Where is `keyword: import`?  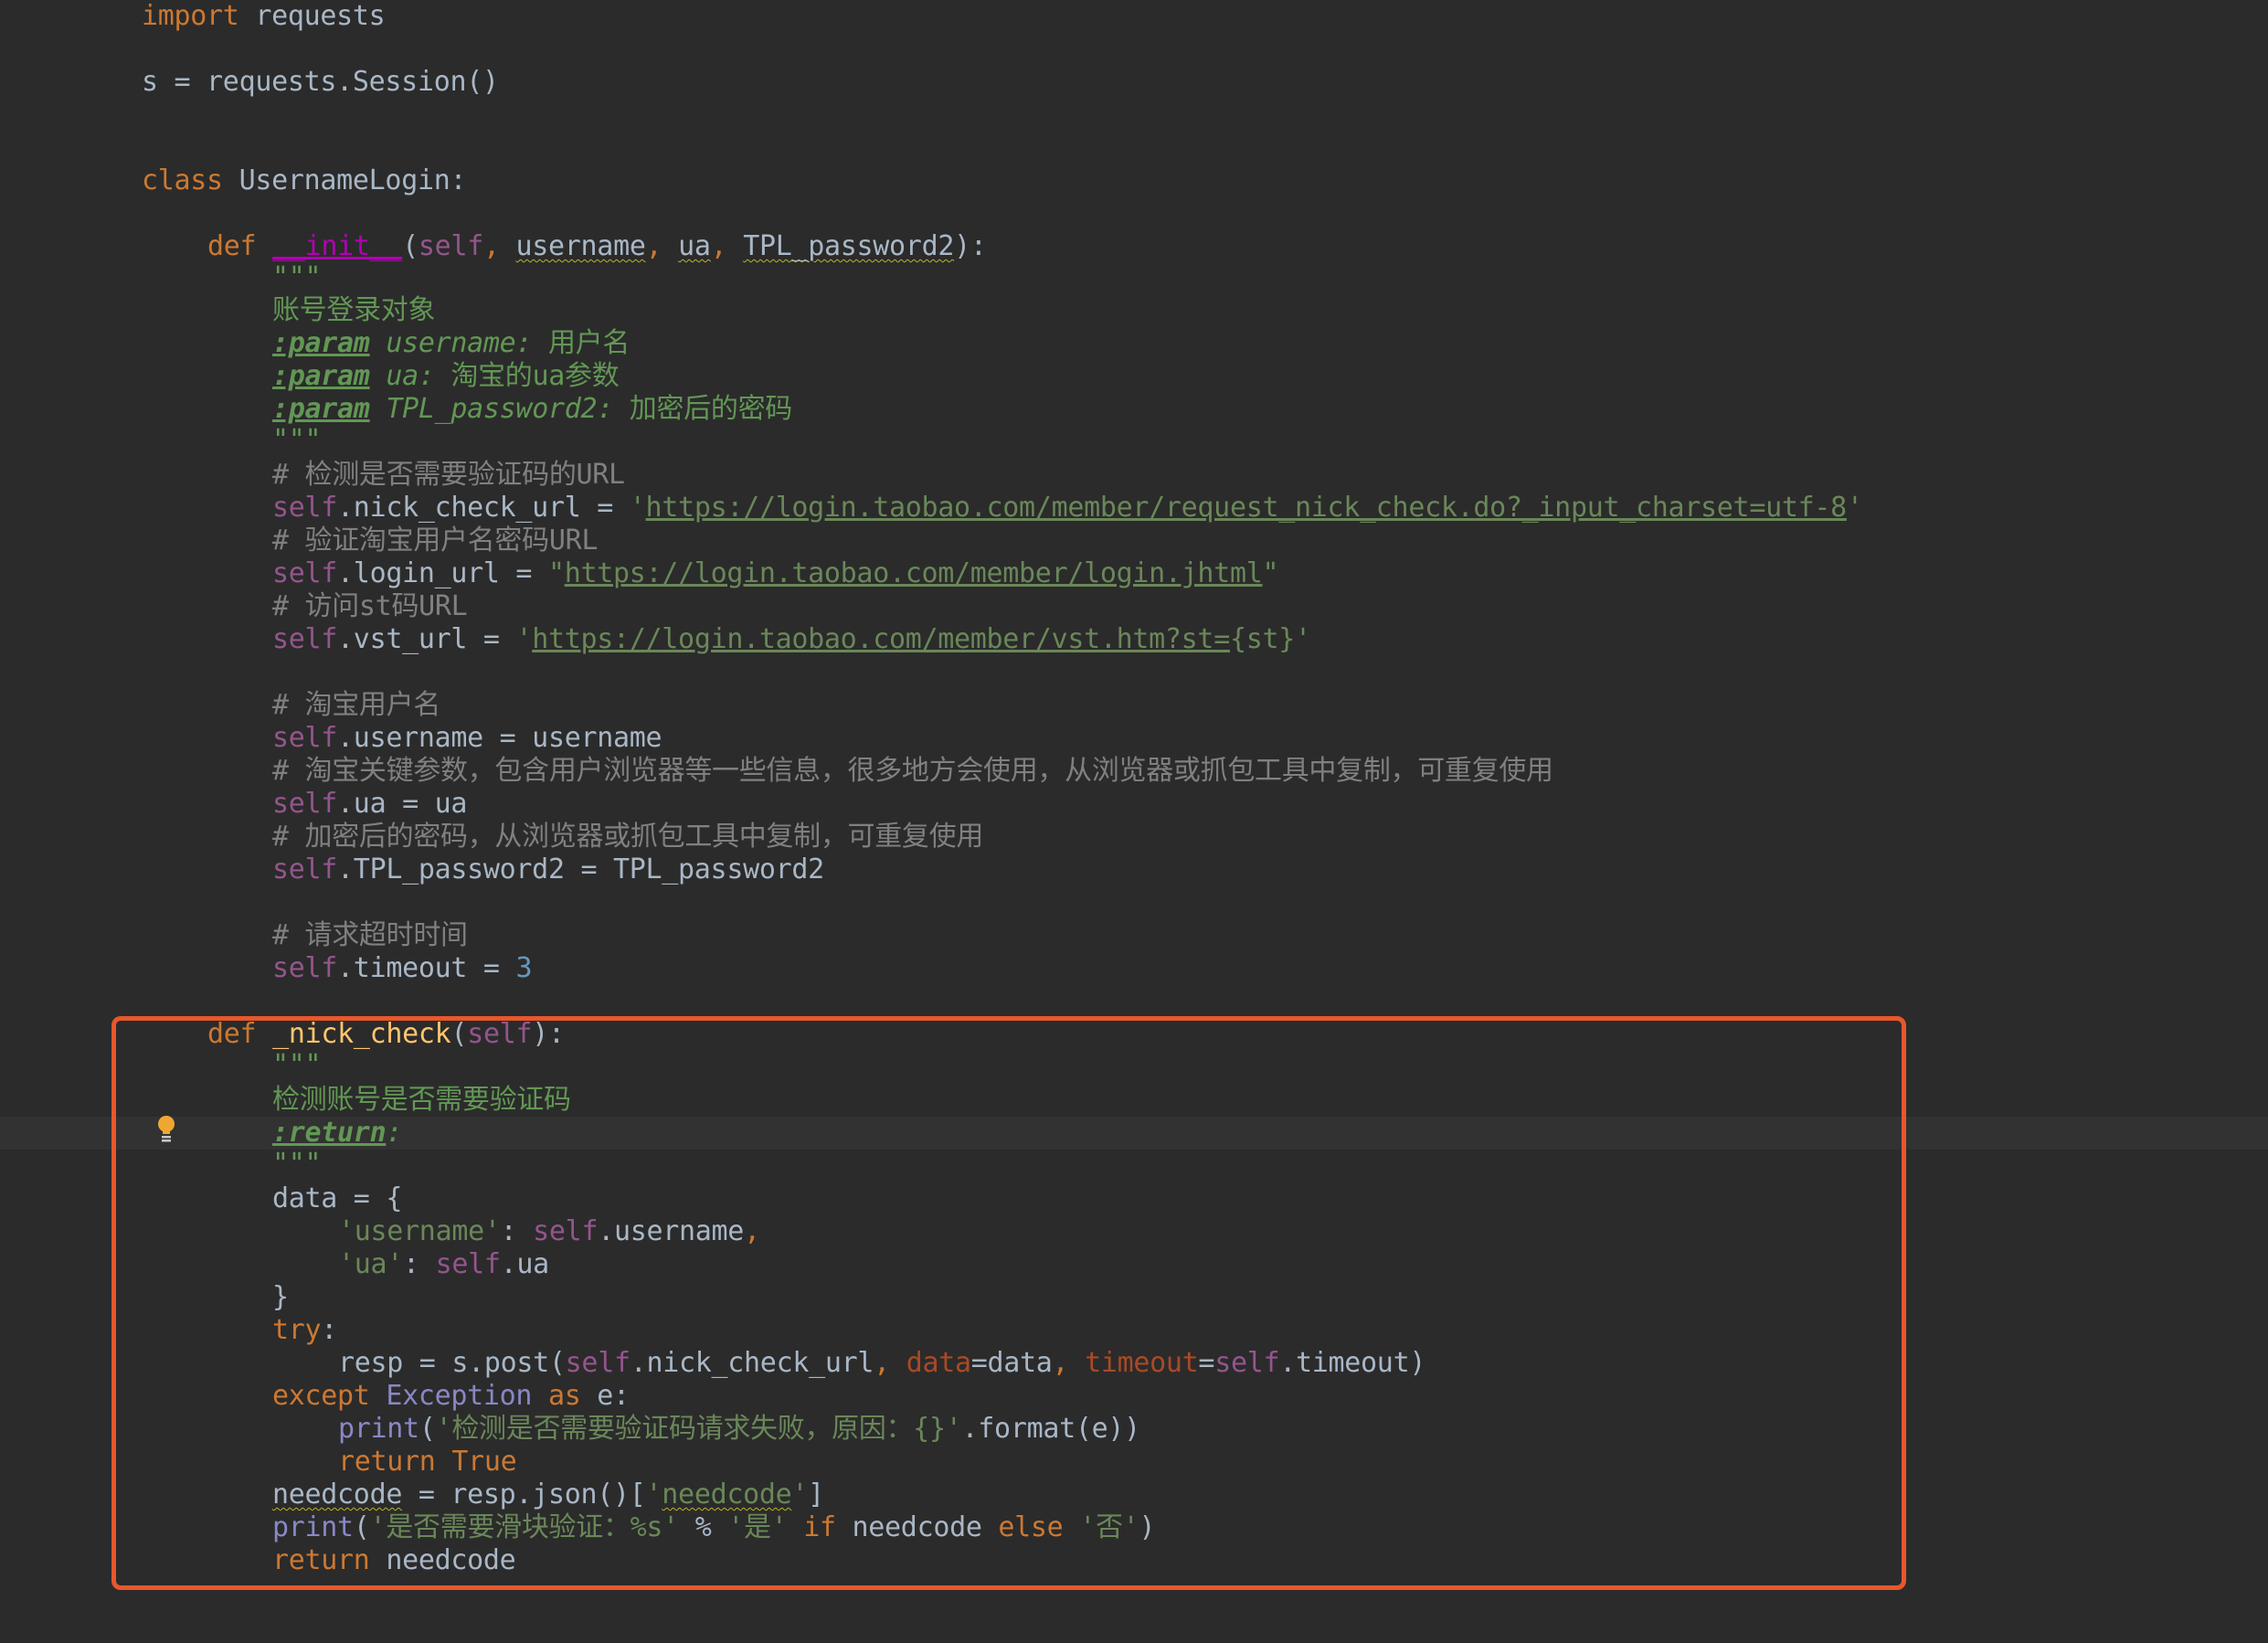
keyword: import is located at coordinates (190, 16).